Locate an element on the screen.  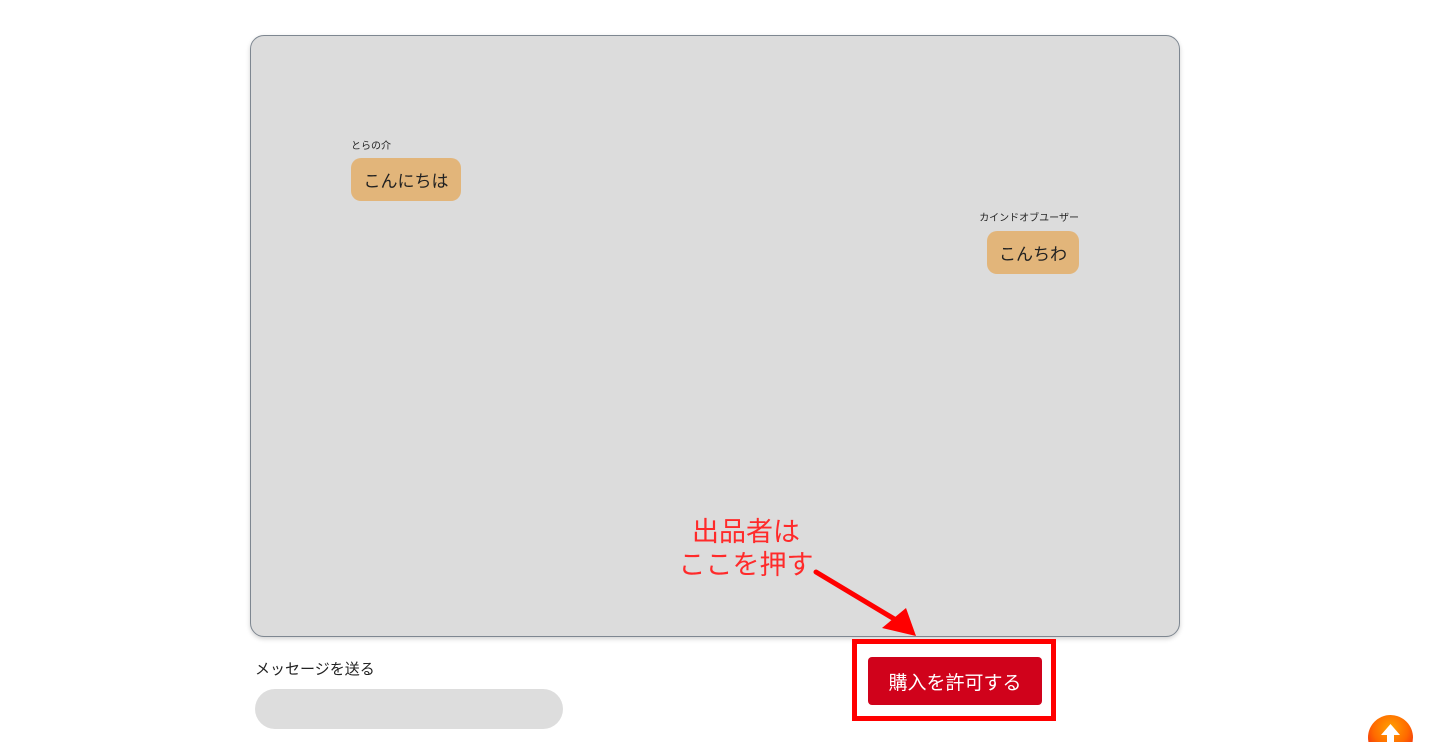
scroll-to-top-button is located at coordinates (1390, 728).